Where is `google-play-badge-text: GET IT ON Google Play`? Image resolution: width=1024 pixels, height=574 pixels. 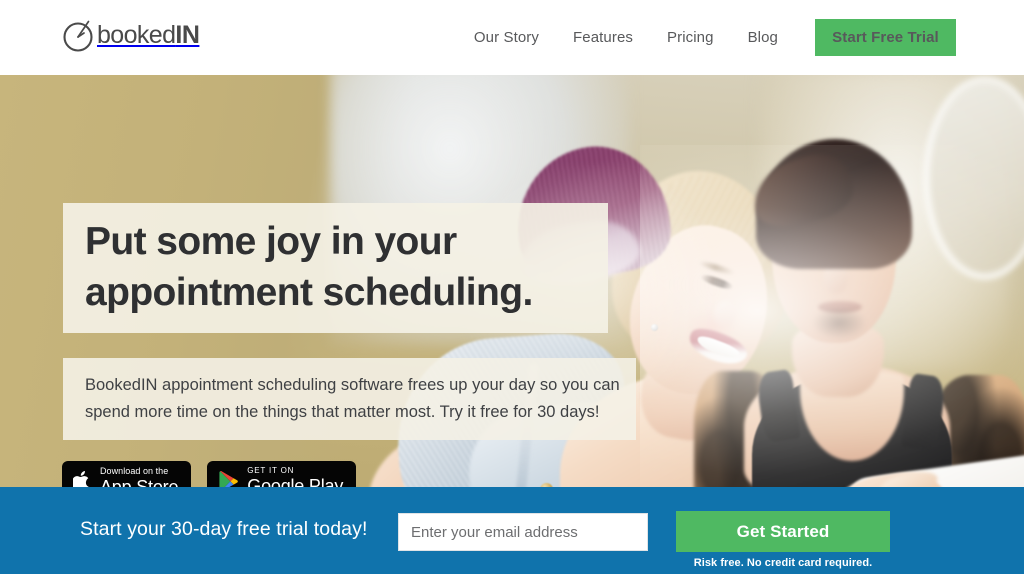
google-play-badge-text: GET IT ON Google Play is located at coordinates (295, 477).